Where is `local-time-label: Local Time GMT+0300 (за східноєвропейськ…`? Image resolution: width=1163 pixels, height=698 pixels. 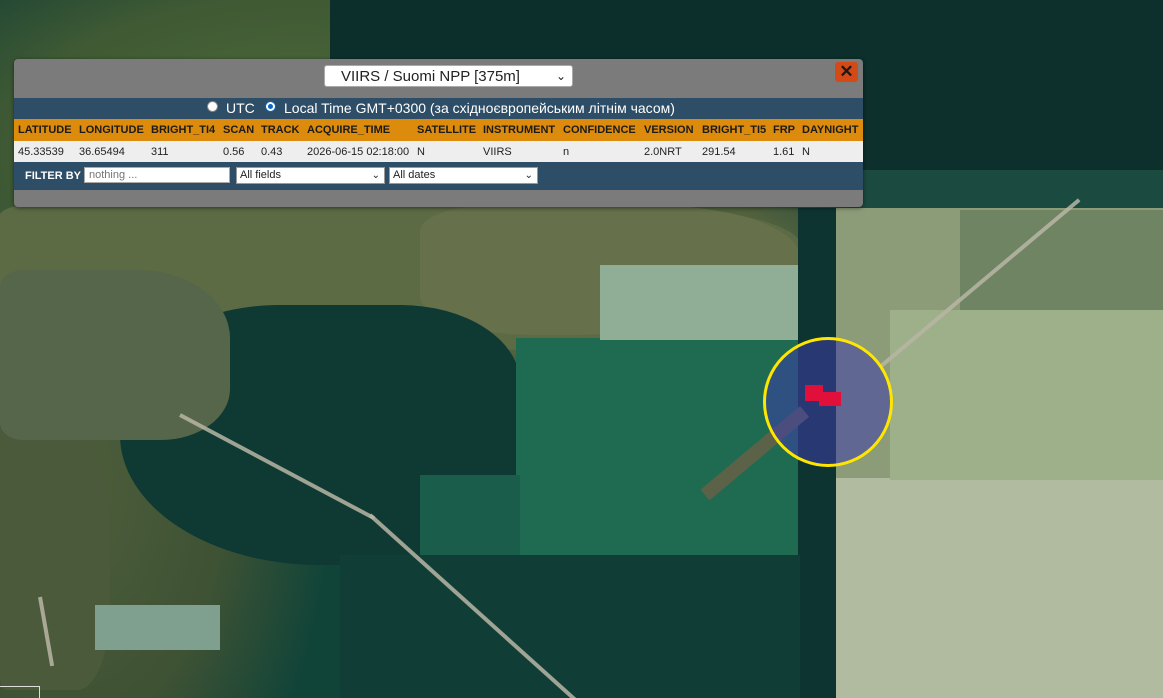 local-time-label: Local Time GMT+0300 (за східноєвропейськ… is located at coordinates (479, 108).